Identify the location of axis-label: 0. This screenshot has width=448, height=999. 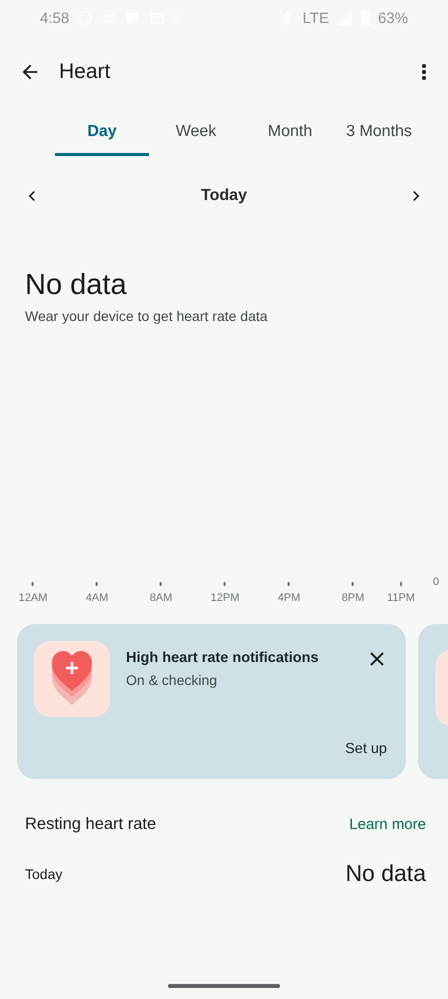
(435, 582).